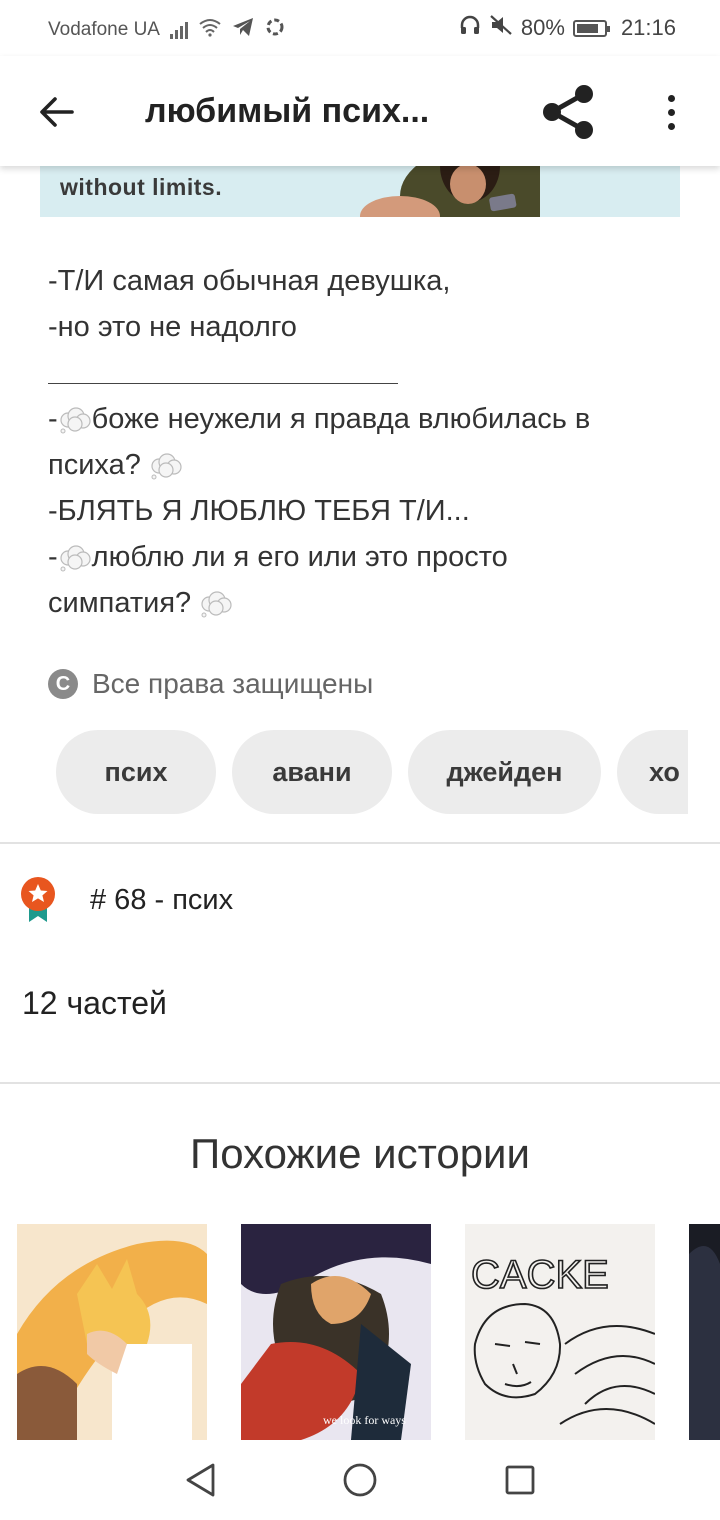 Image resolution: width=720 pixels, height=1520 pixels. Describe the element at coordinates (167, 30) in the screenshot. I see `status-left: Vodafone UA` at that location.